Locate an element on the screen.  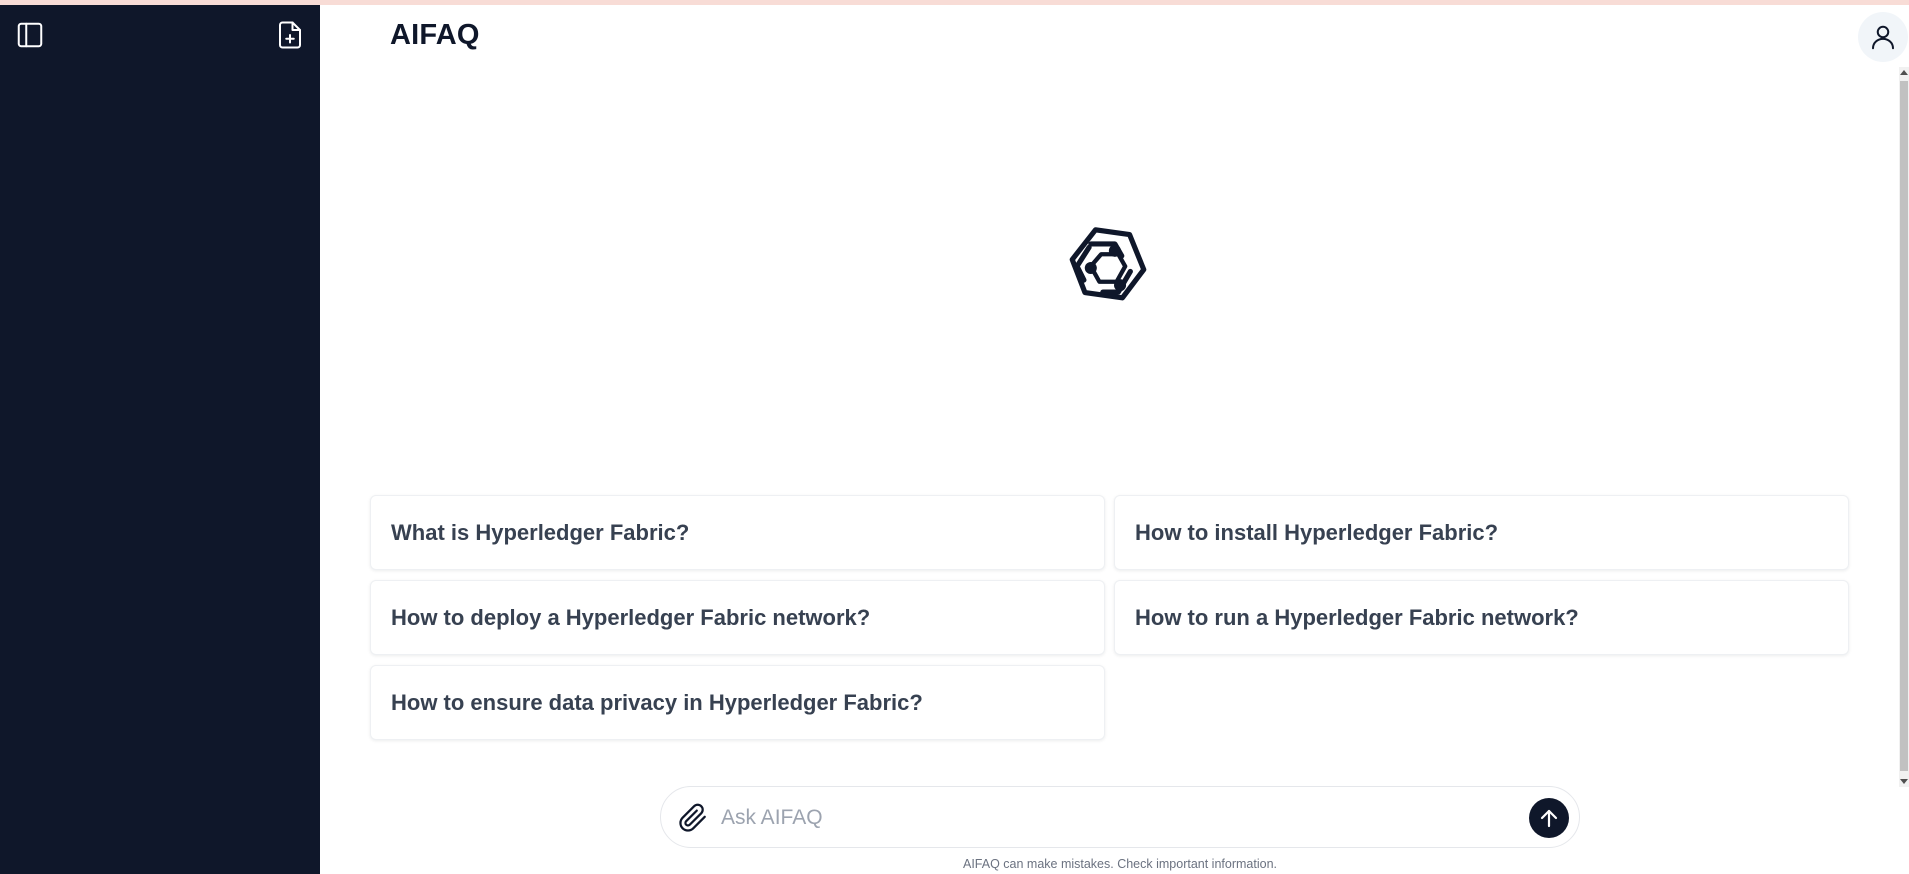
new-document-icon is located at coordinates (290, 35).